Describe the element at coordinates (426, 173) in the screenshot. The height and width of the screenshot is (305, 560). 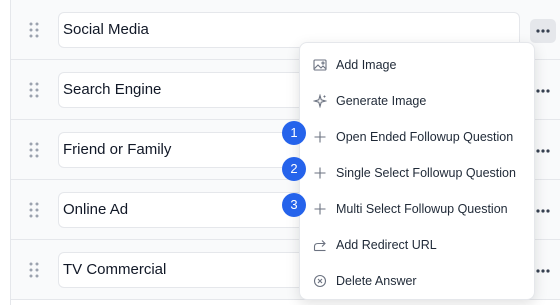
I see `menu-item-label: Single Select Followup Question` at that location.